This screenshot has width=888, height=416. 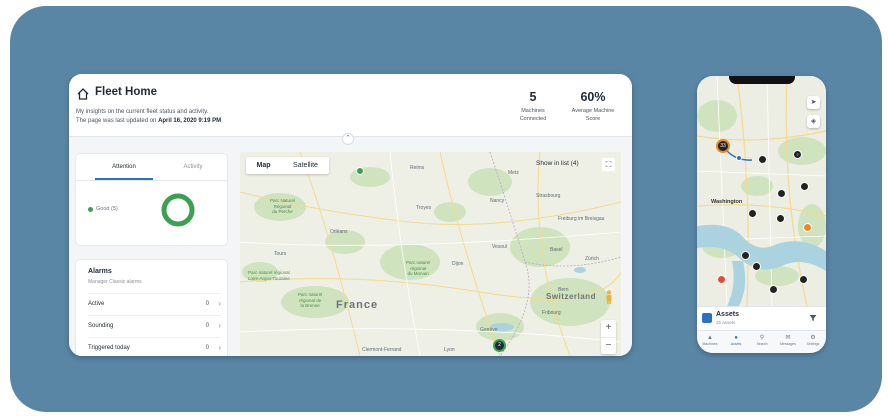 I want to click on status-panel: Attention Activity Good (5), so click(x=151, y=199).